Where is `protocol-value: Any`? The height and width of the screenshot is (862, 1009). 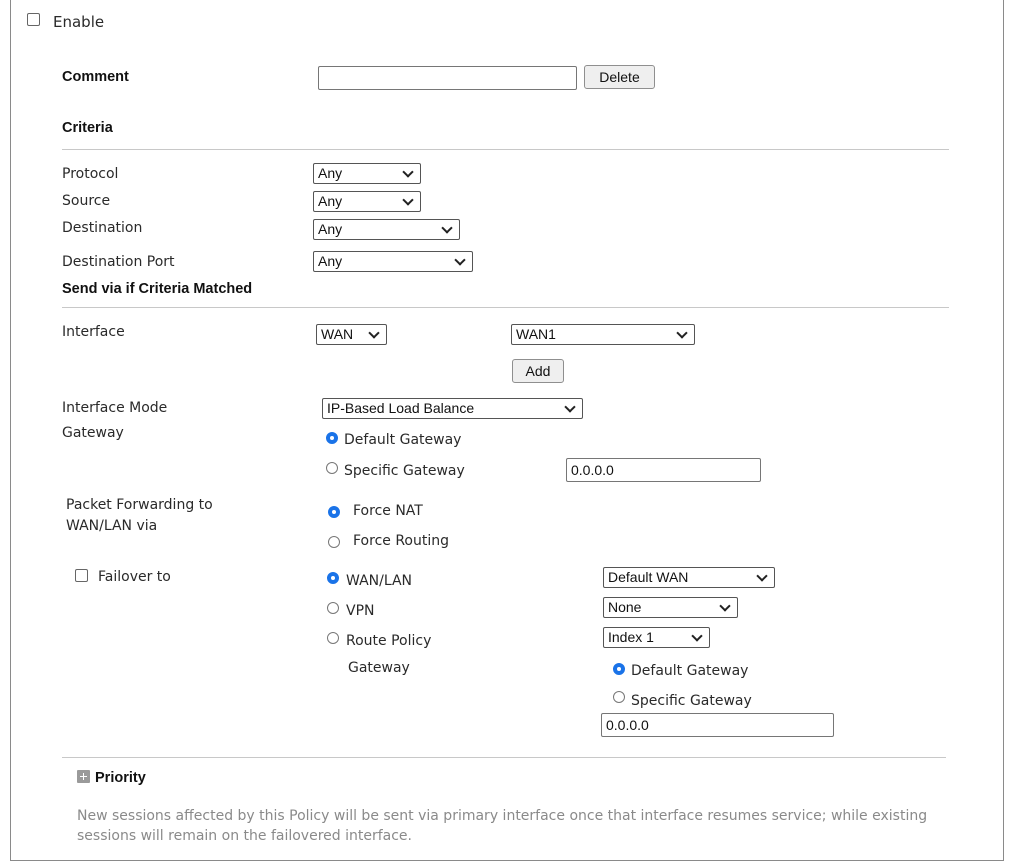
protocol-value: Any is located at coordinates (330, 173).